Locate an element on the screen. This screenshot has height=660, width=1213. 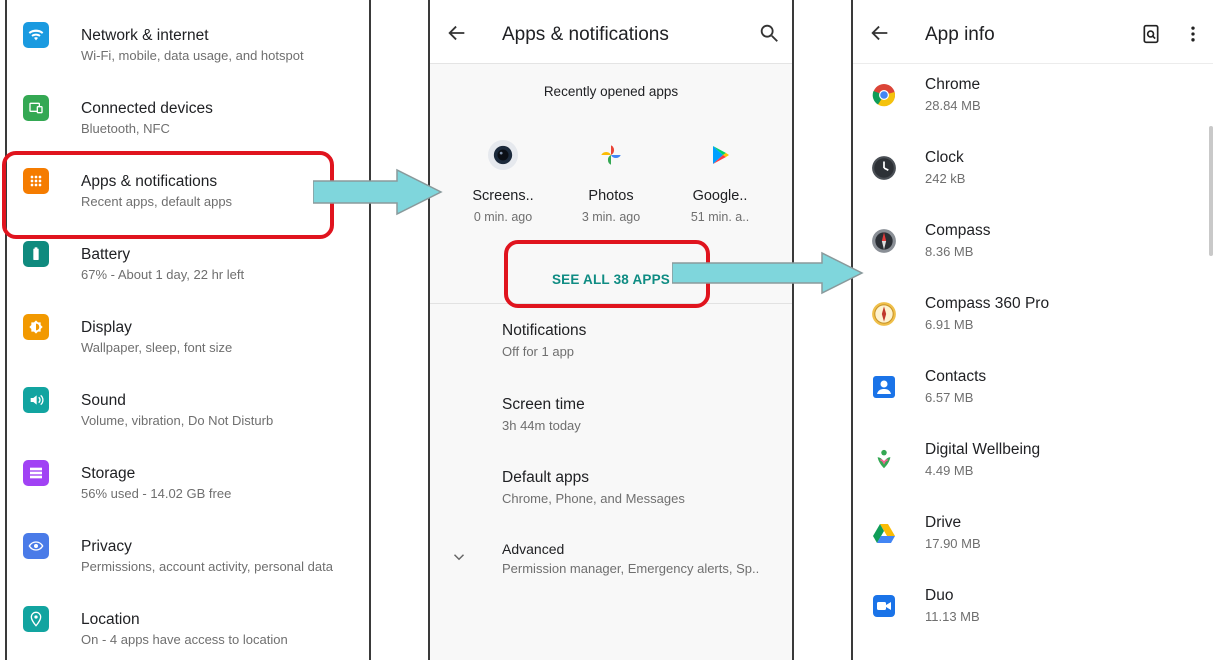
app-list-item: Compass 8.36 MB is located at coordinates (1033, 250).